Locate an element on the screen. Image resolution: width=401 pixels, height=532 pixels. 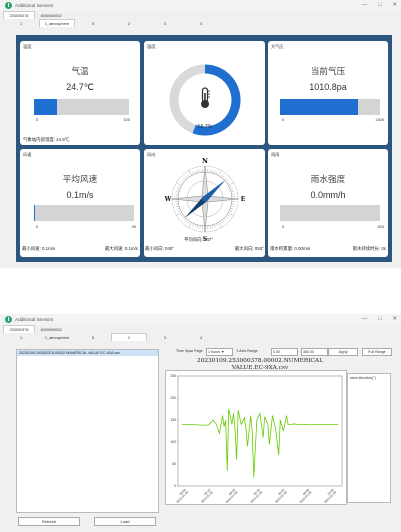
wind-speed-bar is located at coordinates (84, 213).